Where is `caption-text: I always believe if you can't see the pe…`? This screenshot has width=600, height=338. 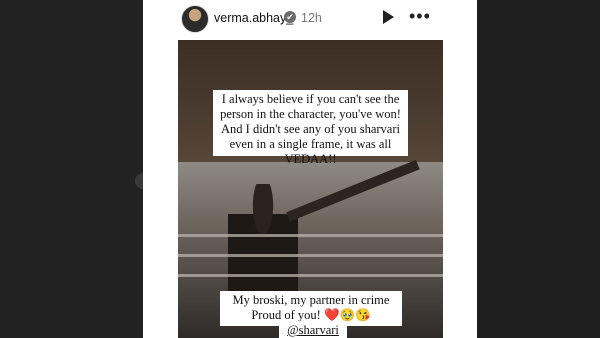 caption-text: I always believe if you can't see the pe… is located at coordinates (310, 128).